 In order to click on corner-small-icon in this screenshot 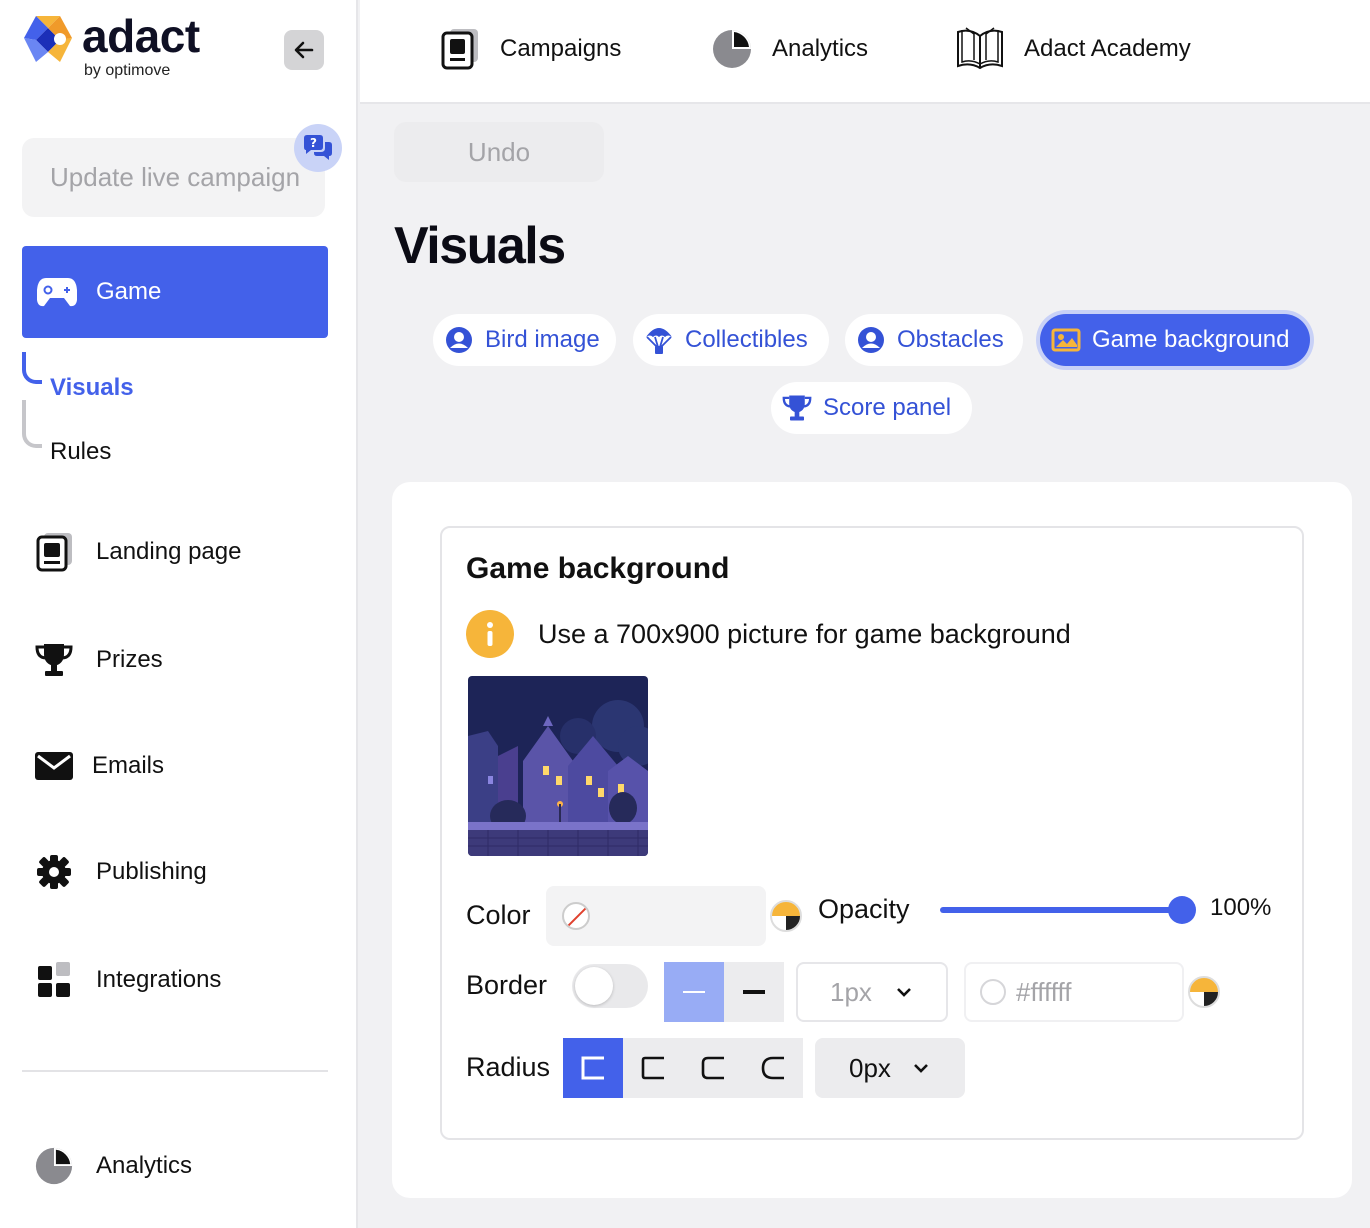, I will do `click(652, 1068)`.